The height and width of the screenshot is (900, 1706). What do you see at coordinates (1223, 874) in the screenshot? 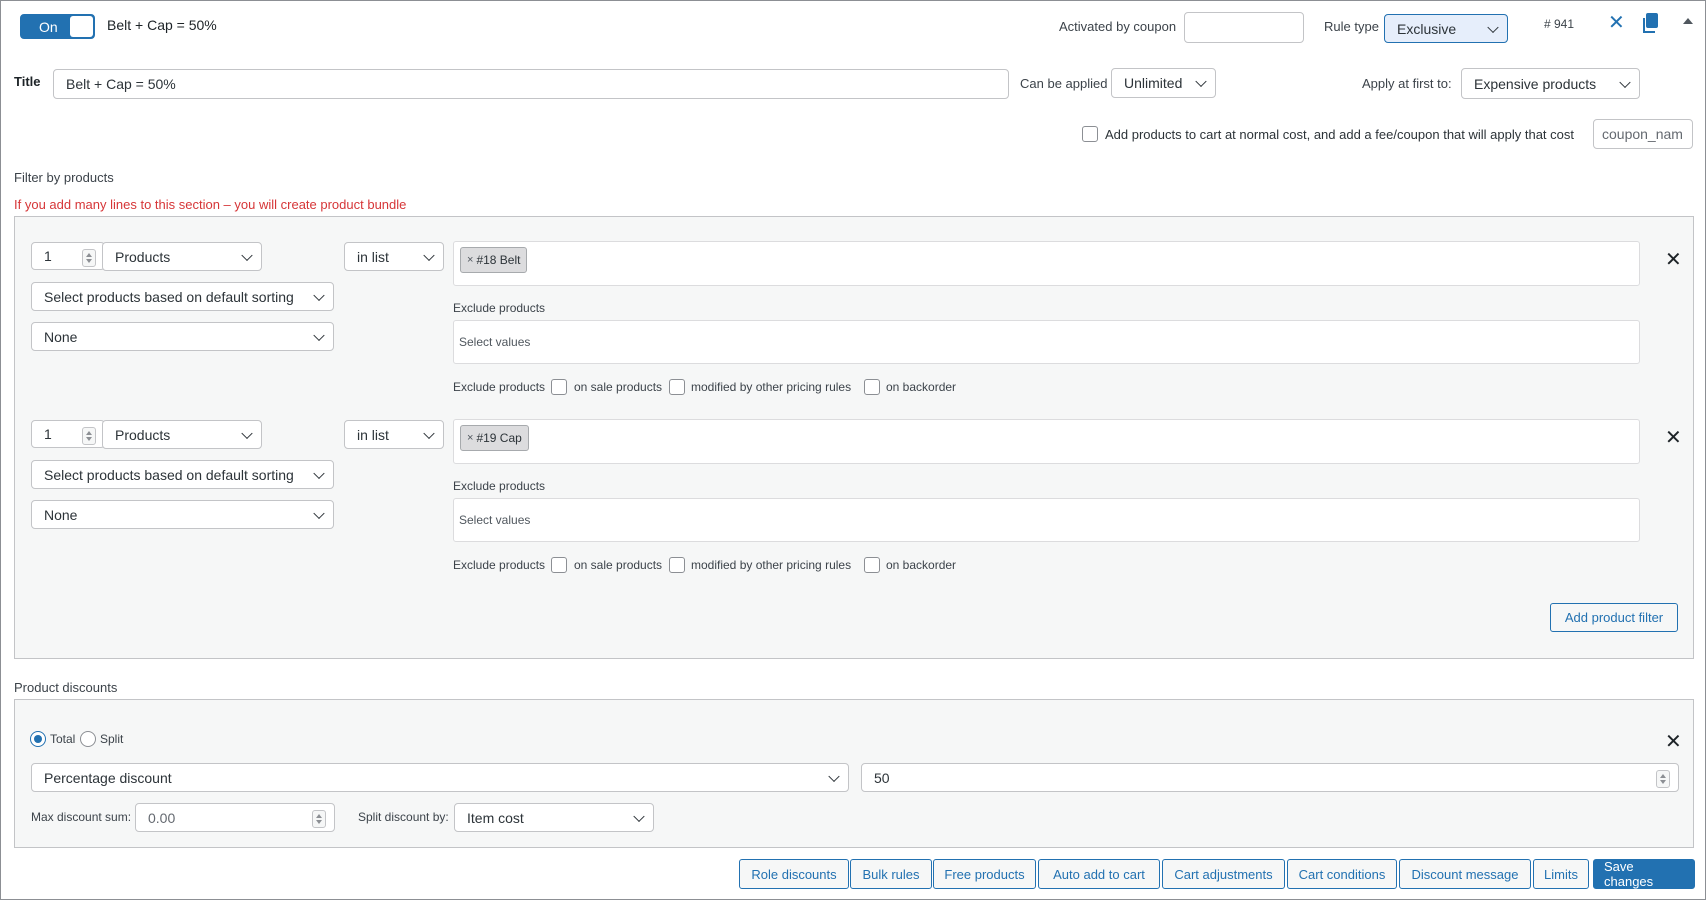
I see `cart-adjustments-button: Cart adjustments` at bounding box center [1223, 874].